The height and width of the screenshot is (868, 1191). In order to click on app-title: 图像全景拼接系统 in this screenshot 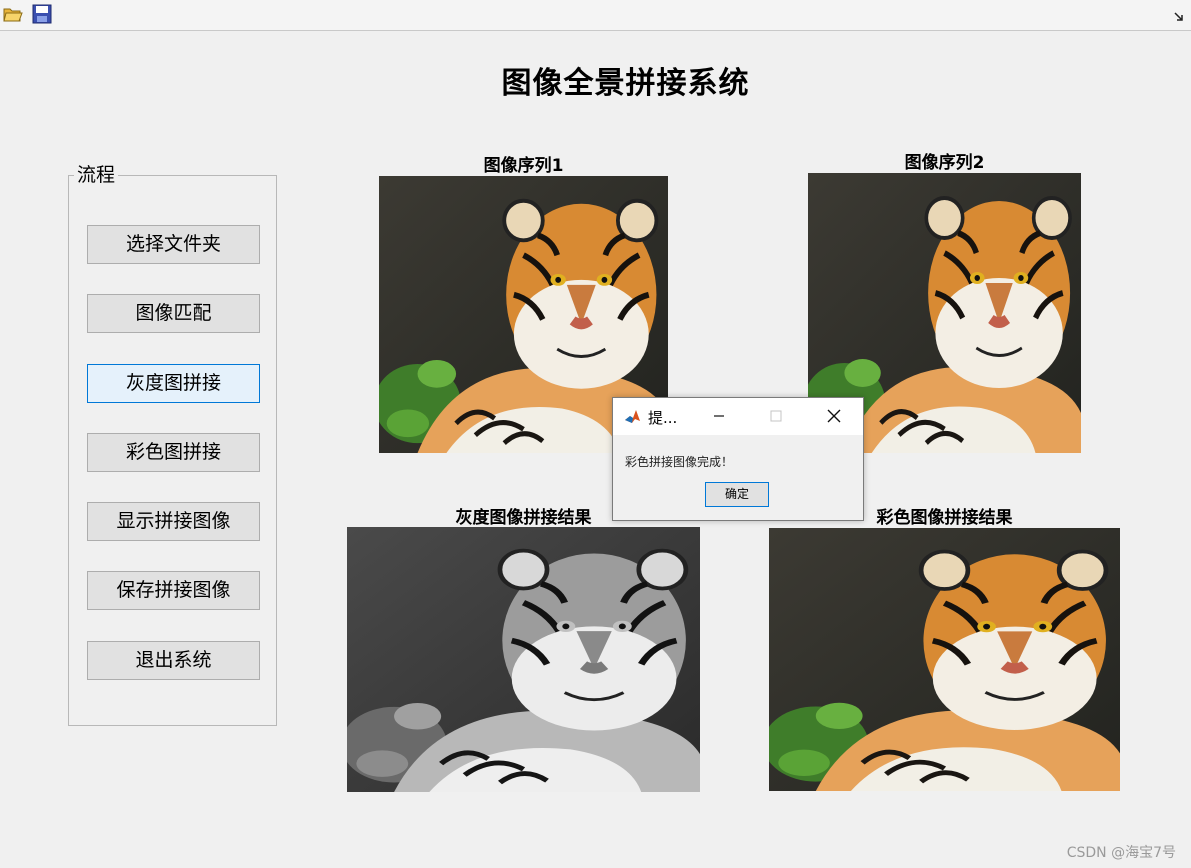, I will do `click(625, 83)`.